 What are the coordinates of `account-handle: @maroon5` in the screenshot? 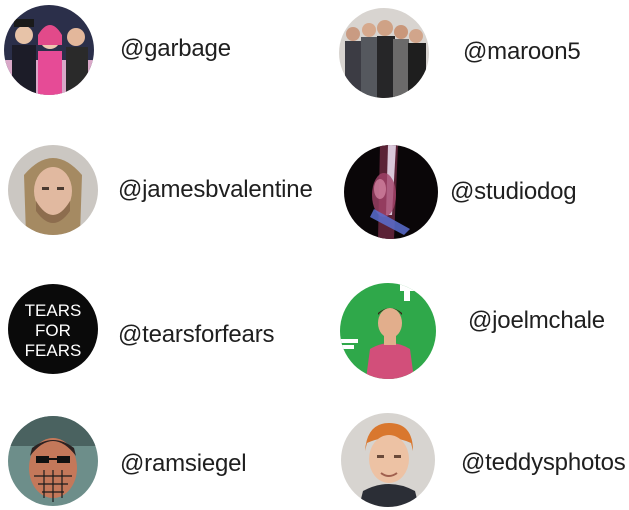 It's located at (522, 52).